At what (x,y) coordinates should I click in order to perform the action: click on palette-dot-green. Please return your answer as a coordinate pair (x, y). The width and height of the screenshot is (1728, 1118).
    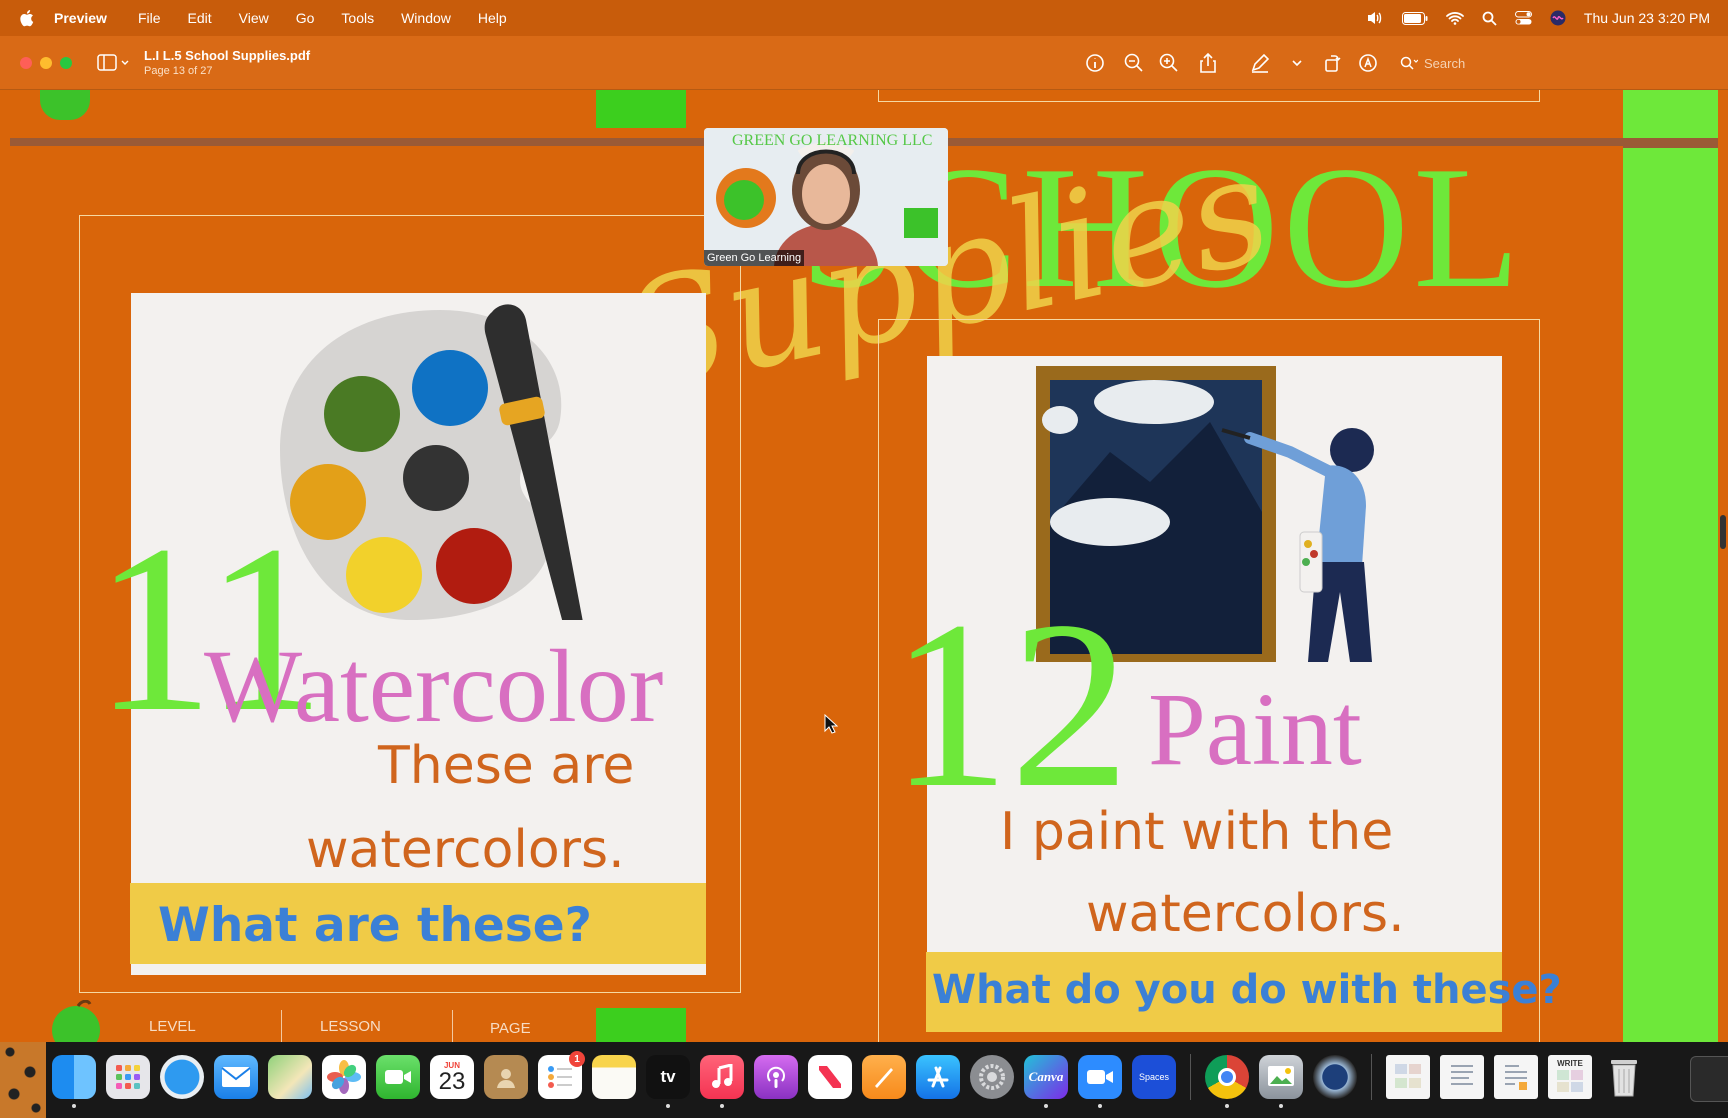
    Looking at the image, I should click on (362, 414).